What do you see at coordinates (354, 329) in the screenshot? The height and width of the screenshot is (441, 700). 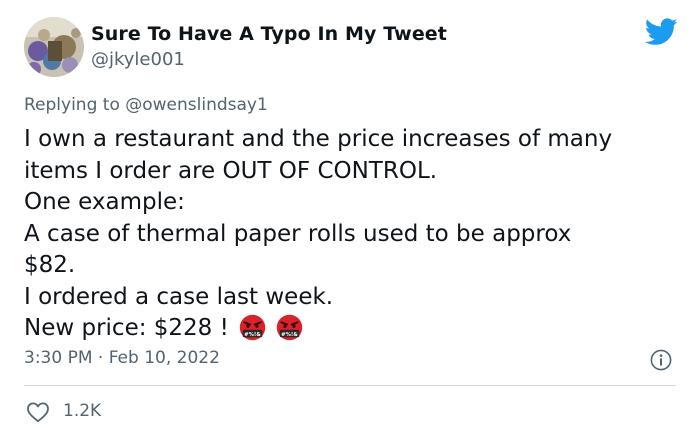 I see `tweet-line-last: New price: $228 ! #%!& #%!&` at bounding box center [354, 329].